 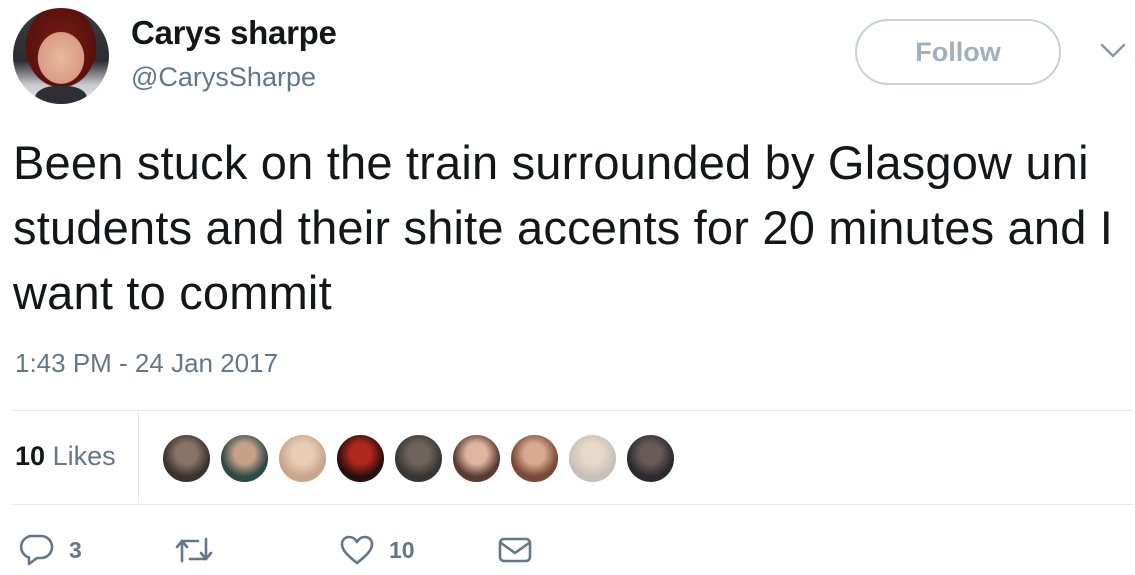 I want to click on stats-top-divider, so click(x=573, y=410).